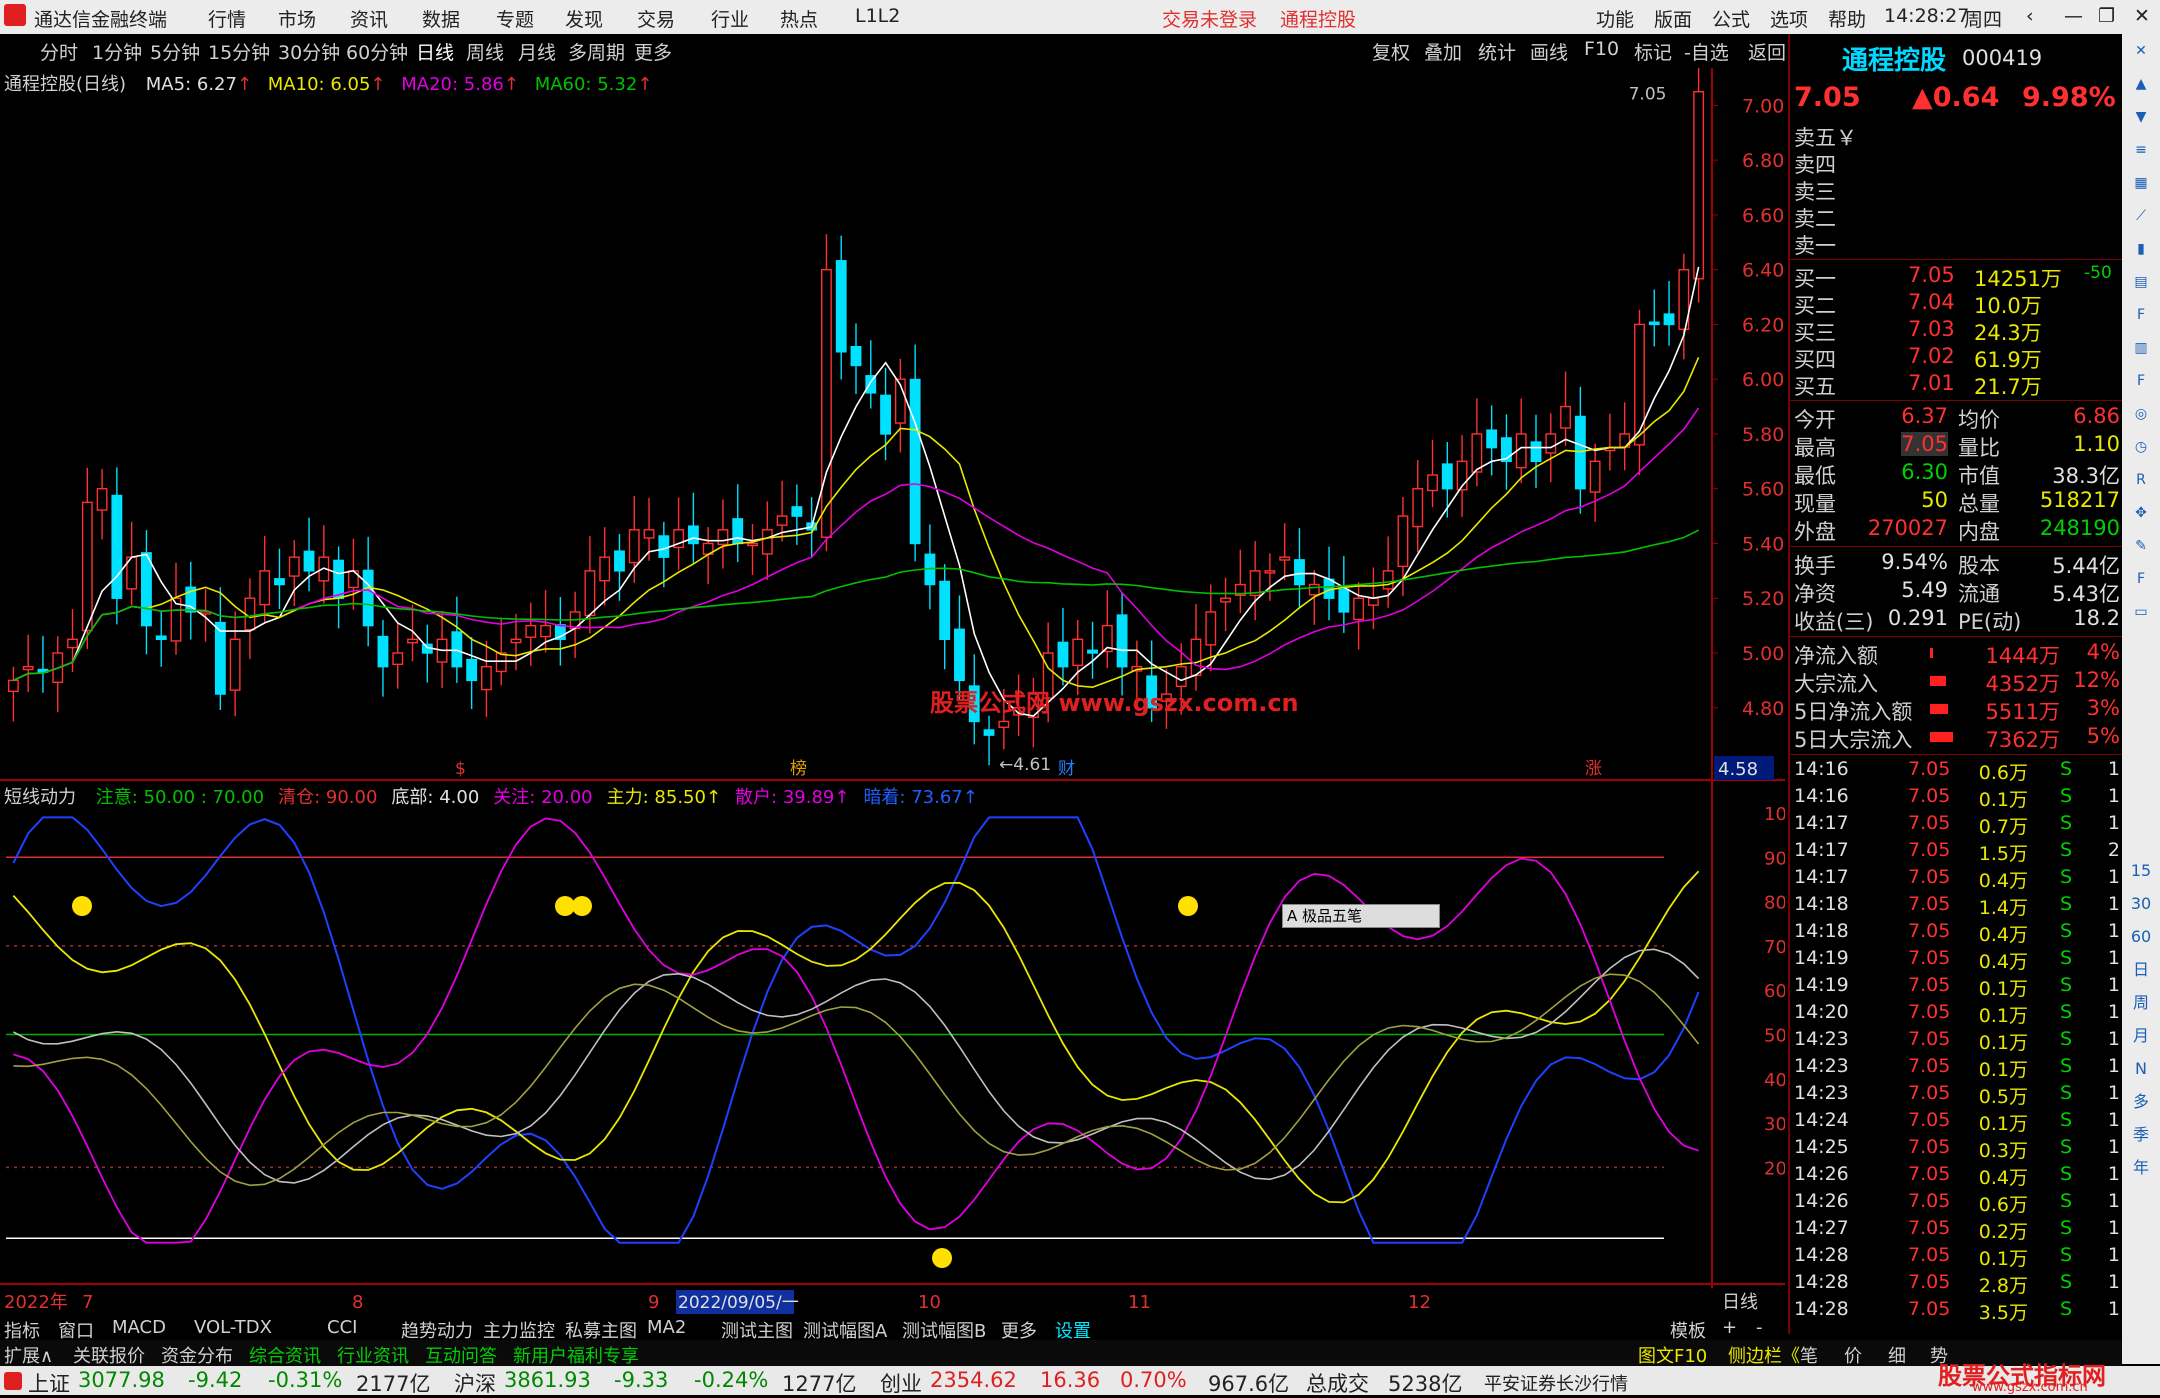 The height and width of the screenshot is (1398, 2160). Describe the element at coordinates (1759, 1327) in the screenshot. I see `zoom-out-button: -` at that location.